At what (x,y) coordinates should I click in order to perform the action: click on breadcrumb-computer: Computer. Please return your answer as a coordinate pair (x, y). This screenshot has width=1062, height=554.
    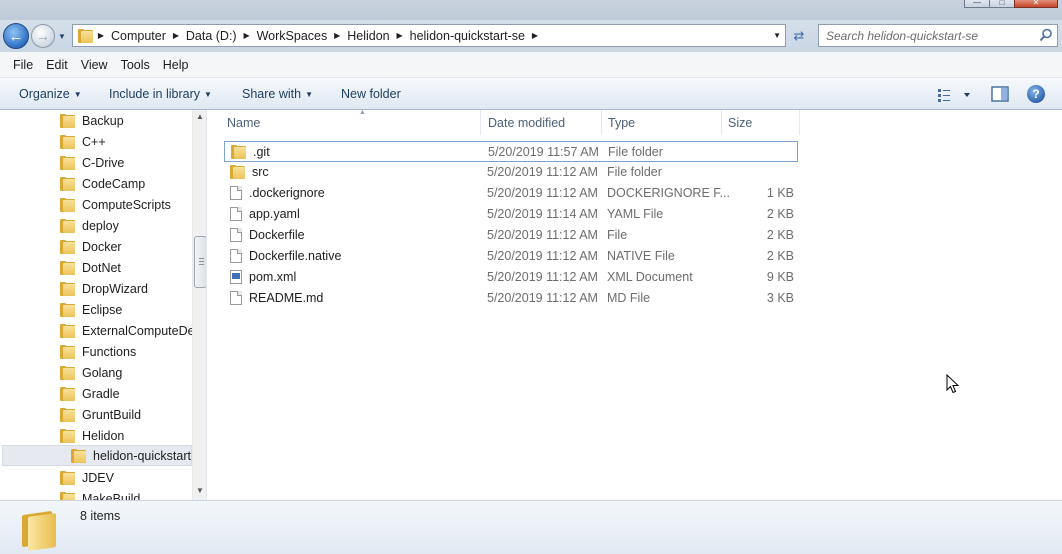
    Looking at the image, I should click on (138, 36).